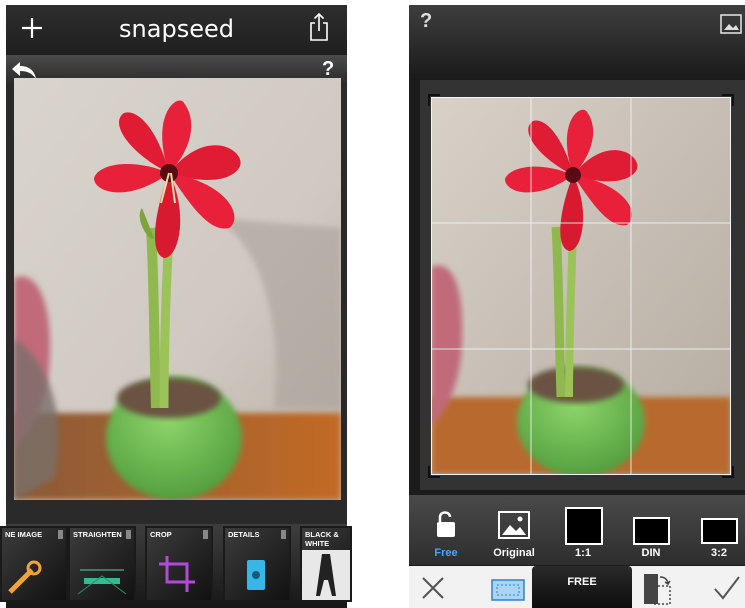  What do you see at coordinates (319, 27) in the screenshot?
I see `share-icon` at bounding box center [319, 27].